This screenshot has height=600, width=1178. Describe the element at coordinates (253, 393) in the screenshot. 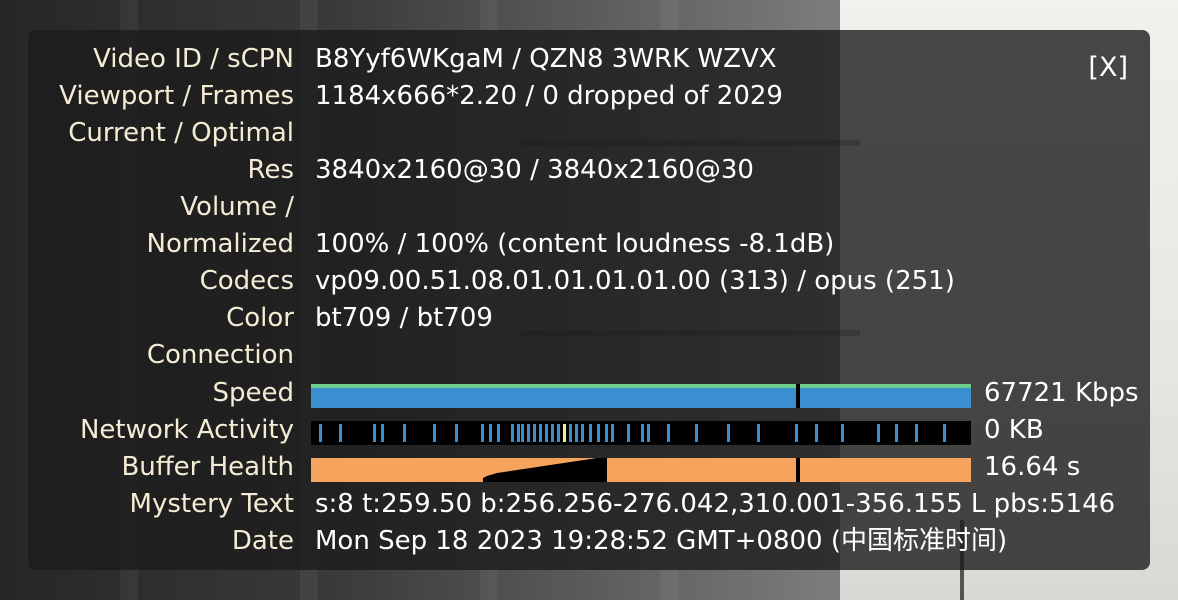

I see `row-label: Speed` at that location.